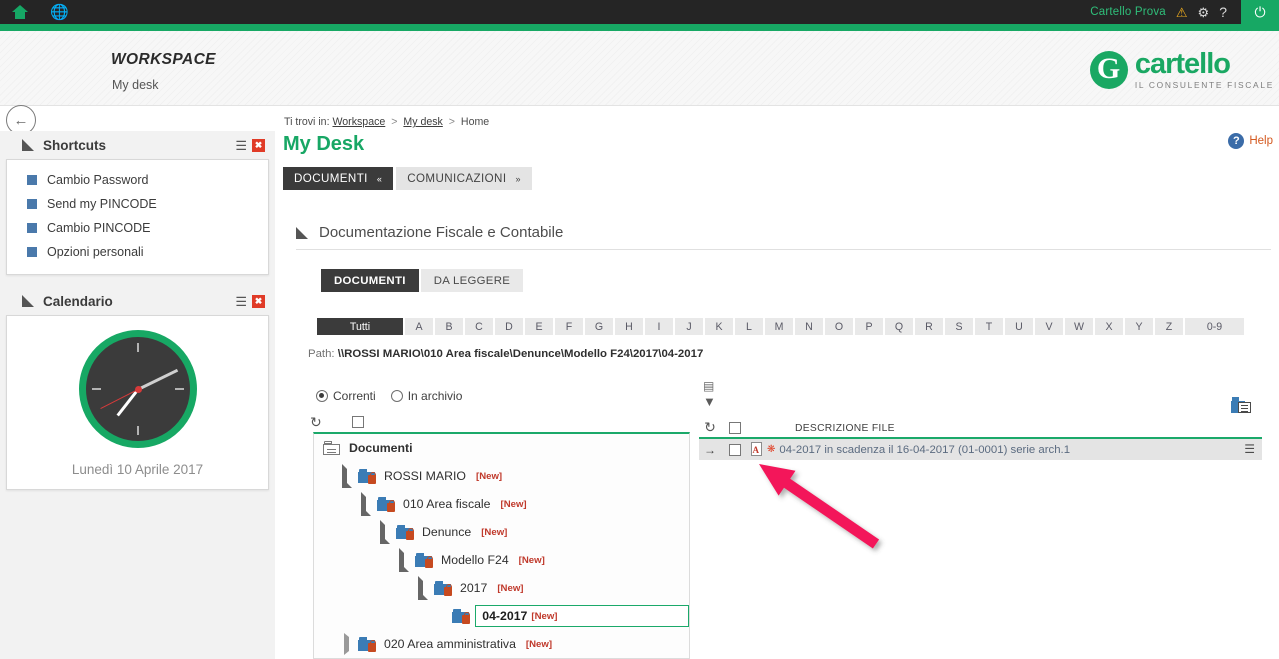  I want to click on column-chooser-icon: ▤, so click(709, 386).